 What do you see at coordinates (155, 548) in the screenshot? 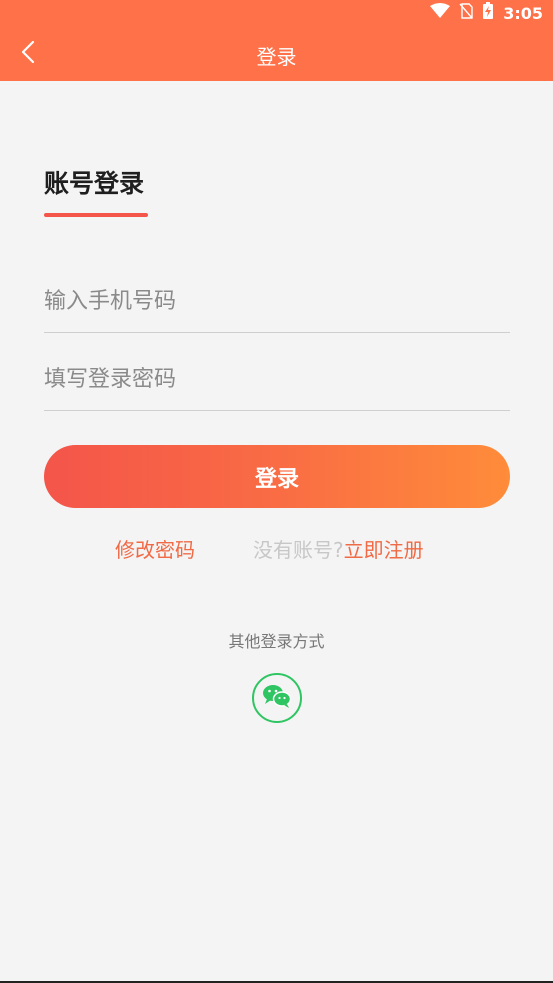
I see `change-password-link: 修改密码` at bounding box center [155, 548].